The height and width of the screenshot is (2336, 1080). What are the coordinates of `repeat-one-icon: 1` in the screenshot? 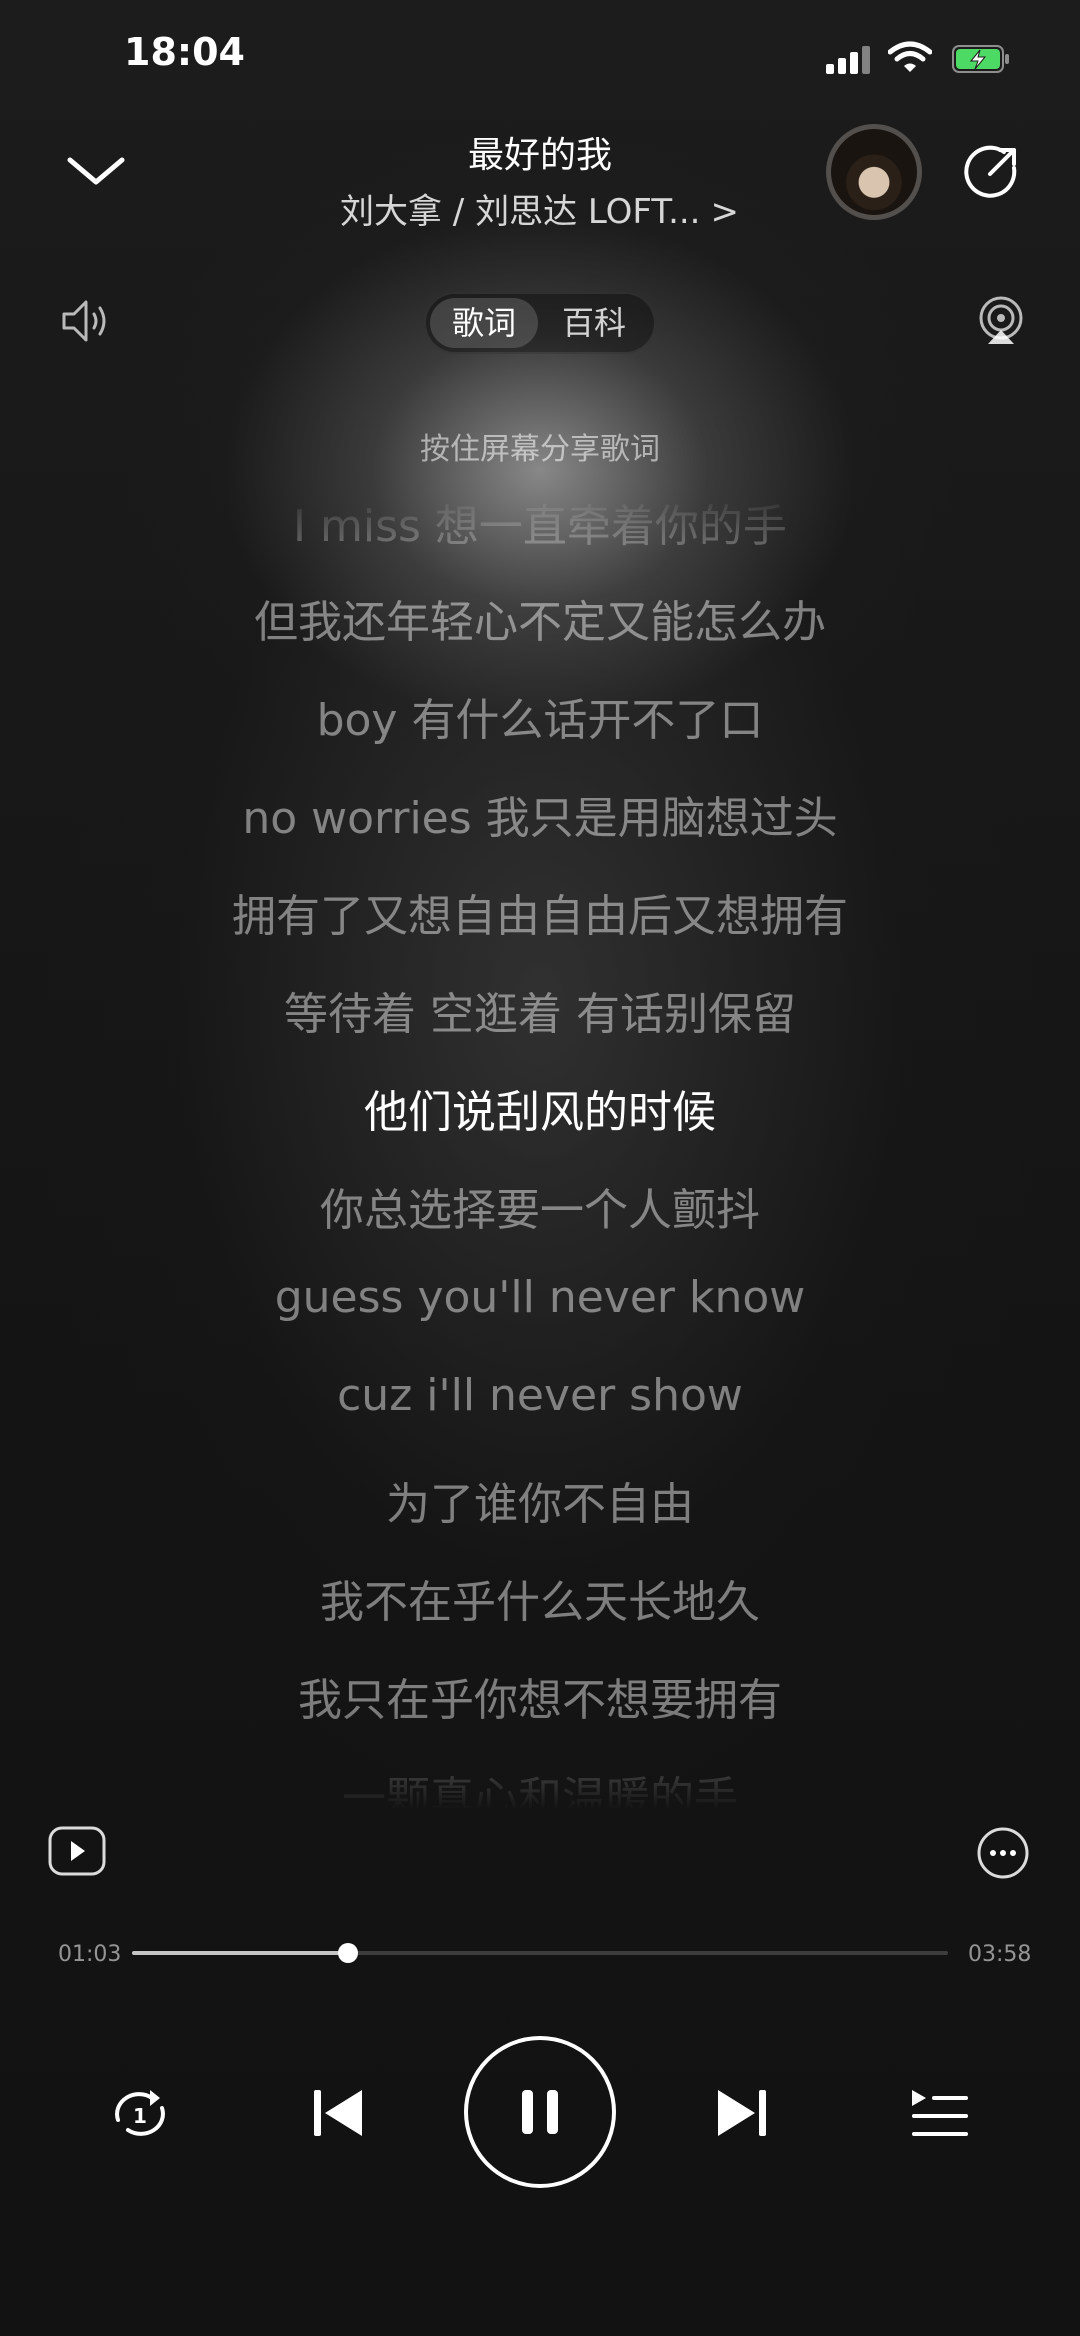 It's located at (140, 2113).